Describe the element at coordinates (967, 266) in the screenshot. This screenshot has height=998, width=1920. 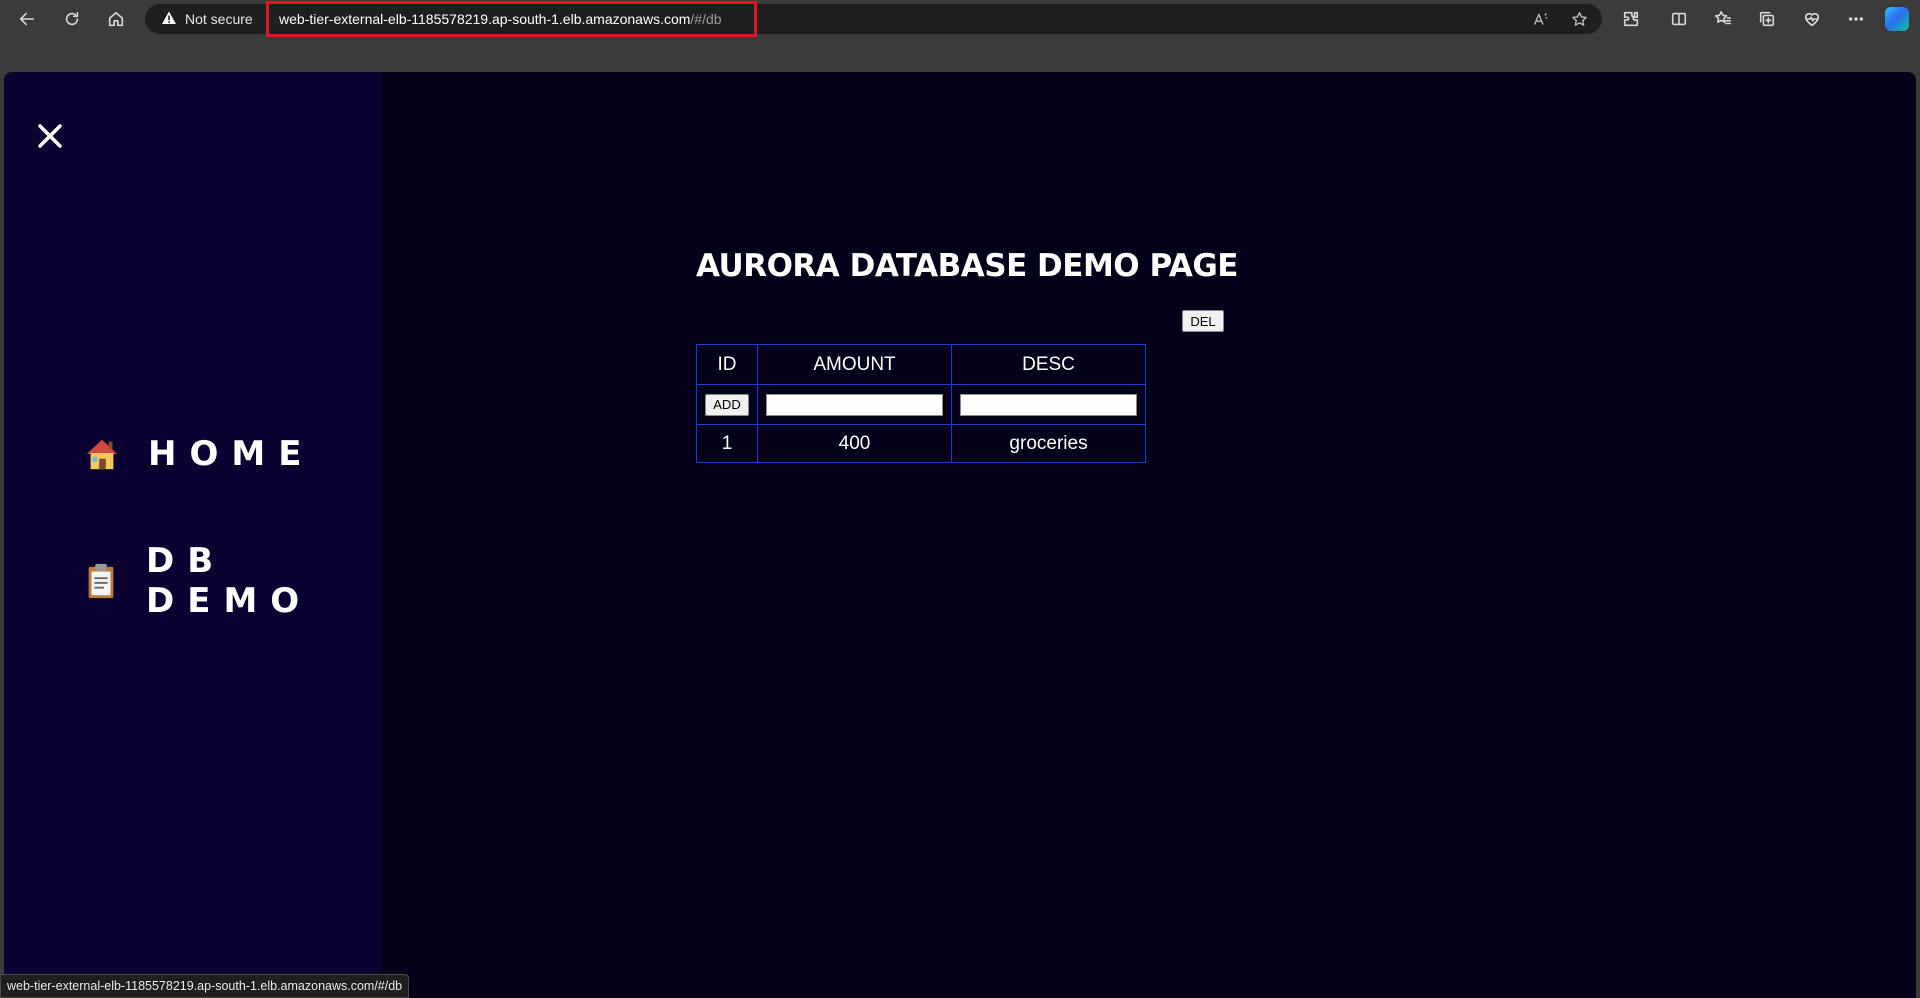
I see `page-title: AURORA DATABASE DEMO PAGE` at that location.